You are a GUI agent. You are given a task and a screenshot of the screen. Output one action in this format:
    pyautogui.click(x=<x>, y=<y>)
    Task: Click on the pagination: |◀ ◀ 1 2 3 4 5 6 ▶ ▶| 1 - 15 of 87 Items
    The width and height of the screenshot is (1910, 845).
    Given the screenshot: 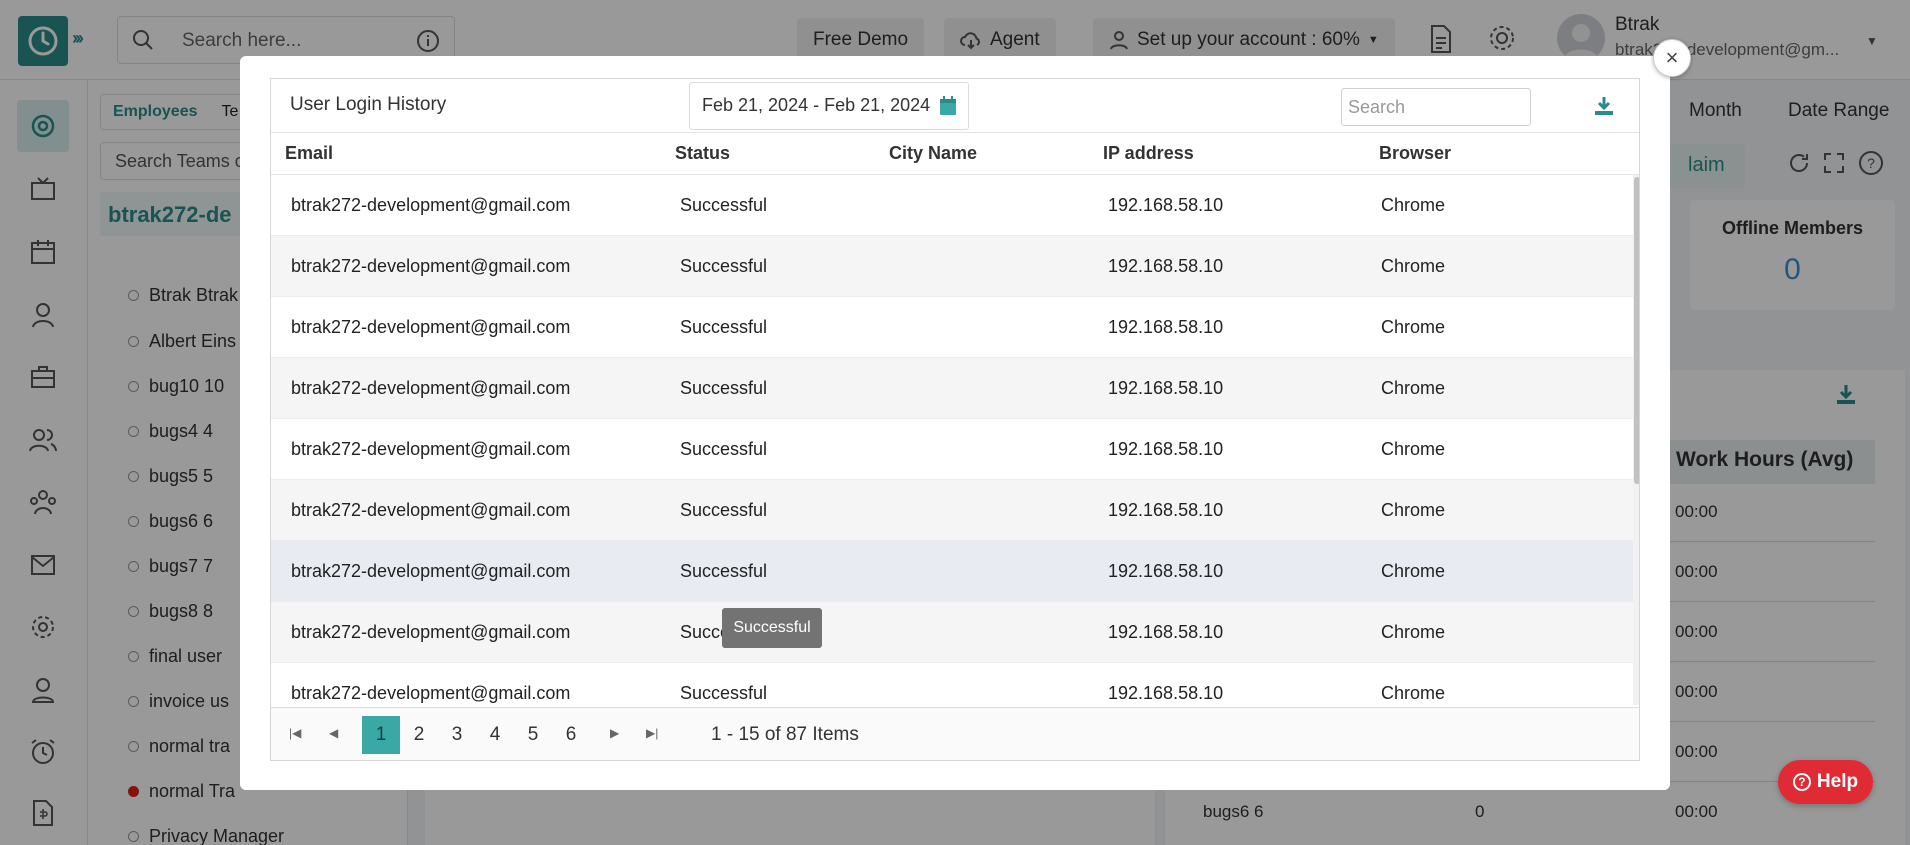 What is the action you would take?
    pyautogui.click(x=955, y=733)
    